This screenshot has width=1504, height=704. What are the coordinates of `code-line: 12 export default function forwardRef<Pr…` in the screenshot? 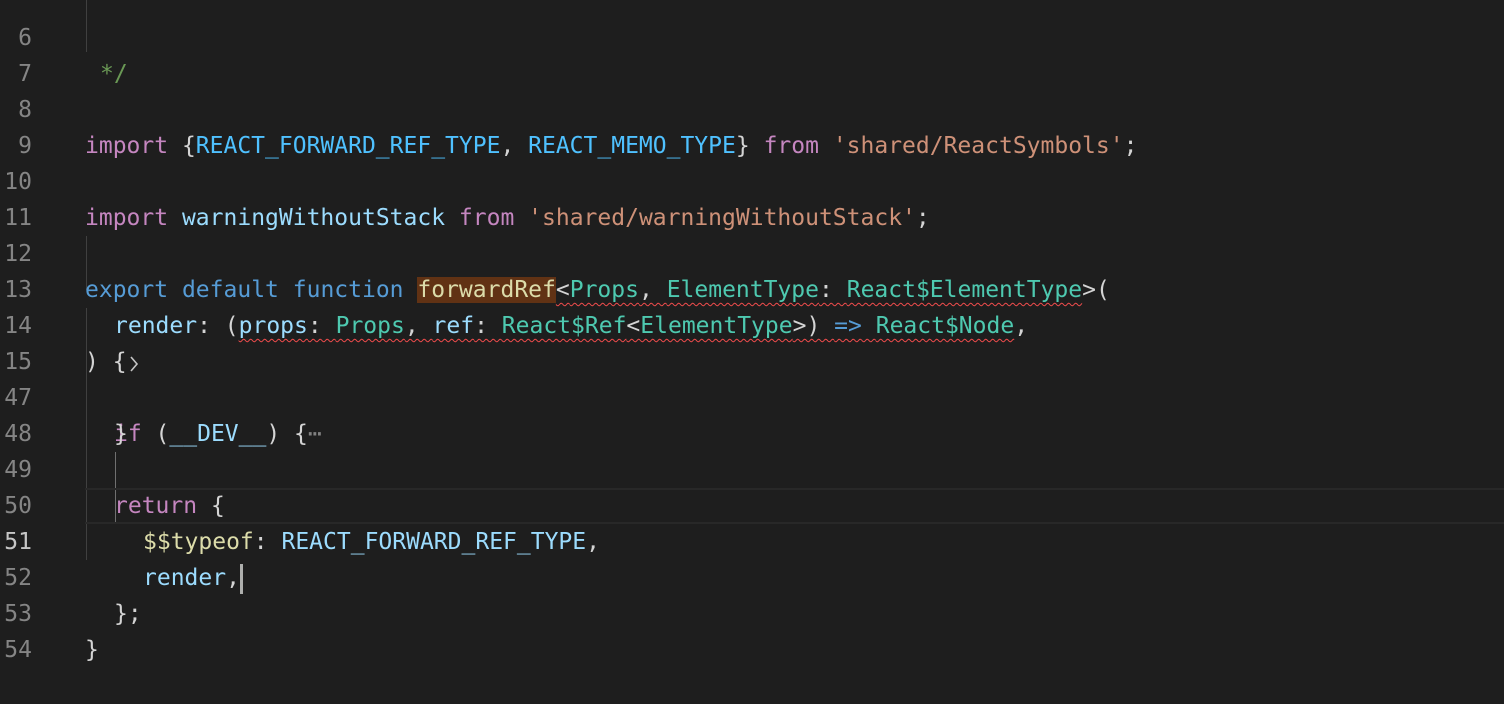 It's located at (752, 251).